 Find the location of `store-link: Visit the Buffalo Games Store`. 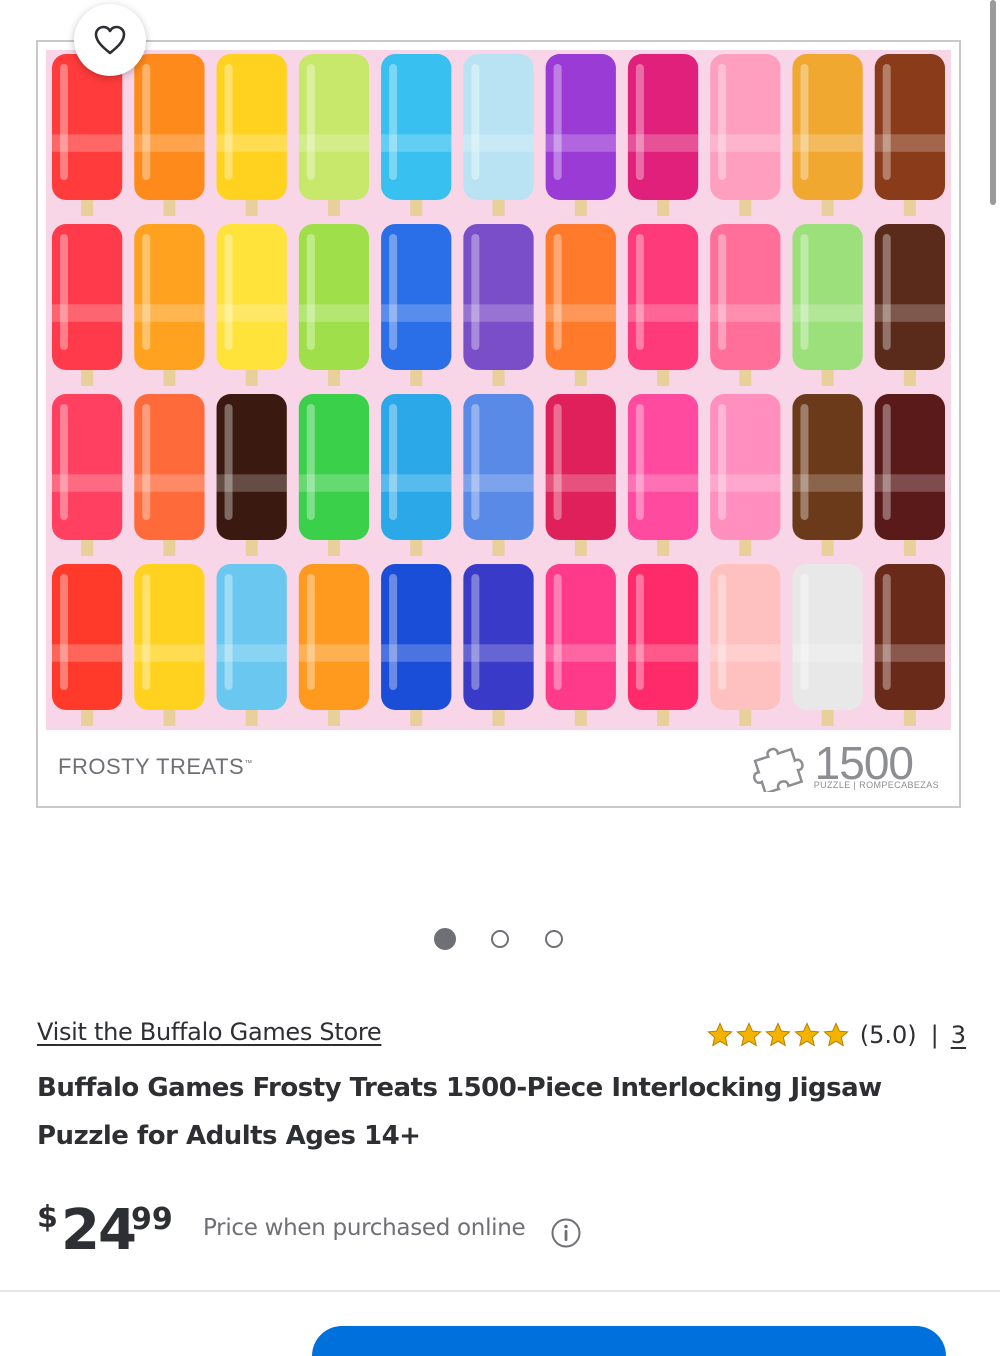

store-link: Visit the Buffalo Games Store is located at coordinates (209, 1032).